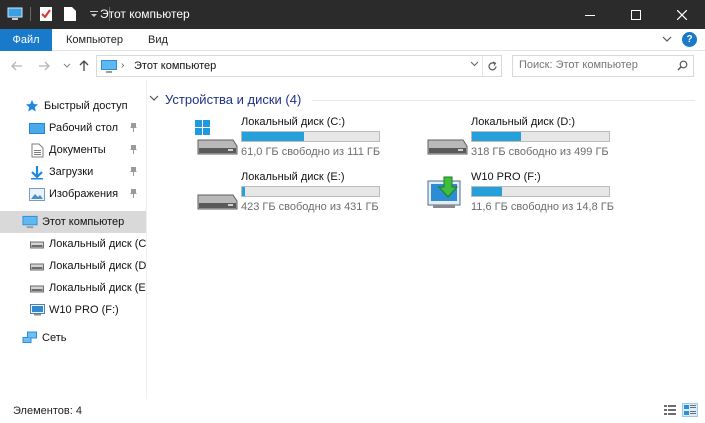  What do you see at coordinates (594, 65) in the screenshot?
I see `search-input` at bounding box center [594, 65].